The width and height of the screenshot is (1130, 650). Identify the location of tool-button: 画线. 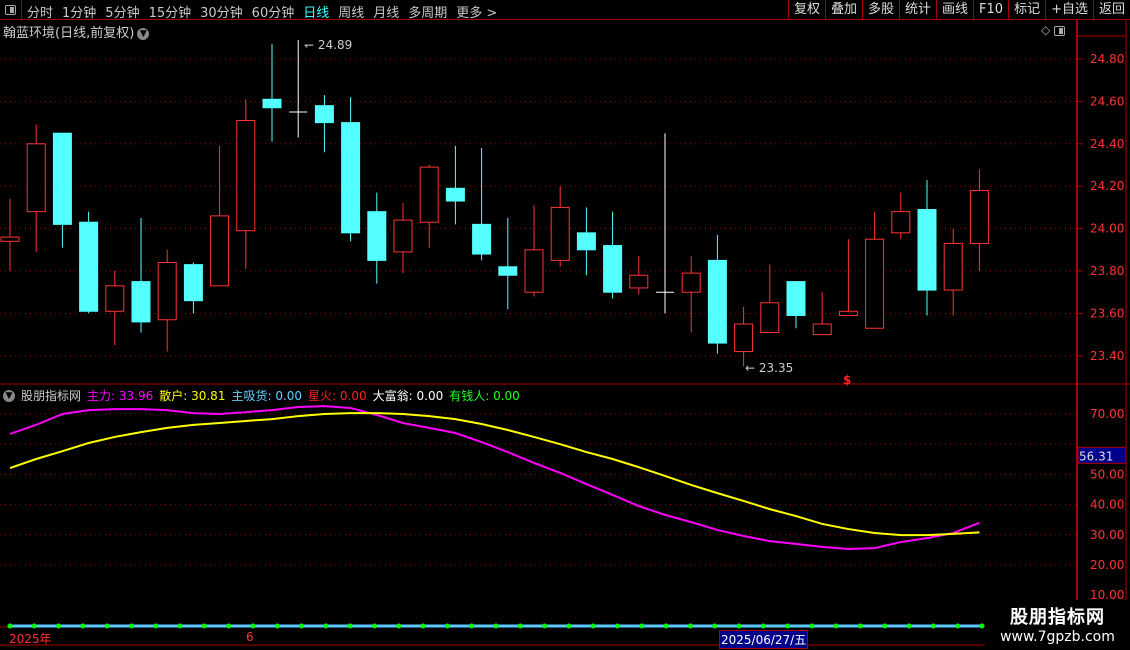
(954, 10).